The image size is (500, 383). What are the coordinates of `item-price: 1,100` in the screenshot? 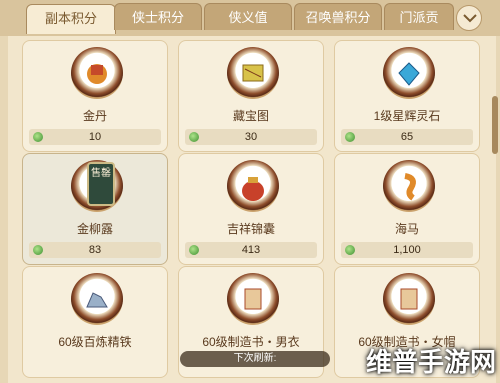 It's located at (407, 250).